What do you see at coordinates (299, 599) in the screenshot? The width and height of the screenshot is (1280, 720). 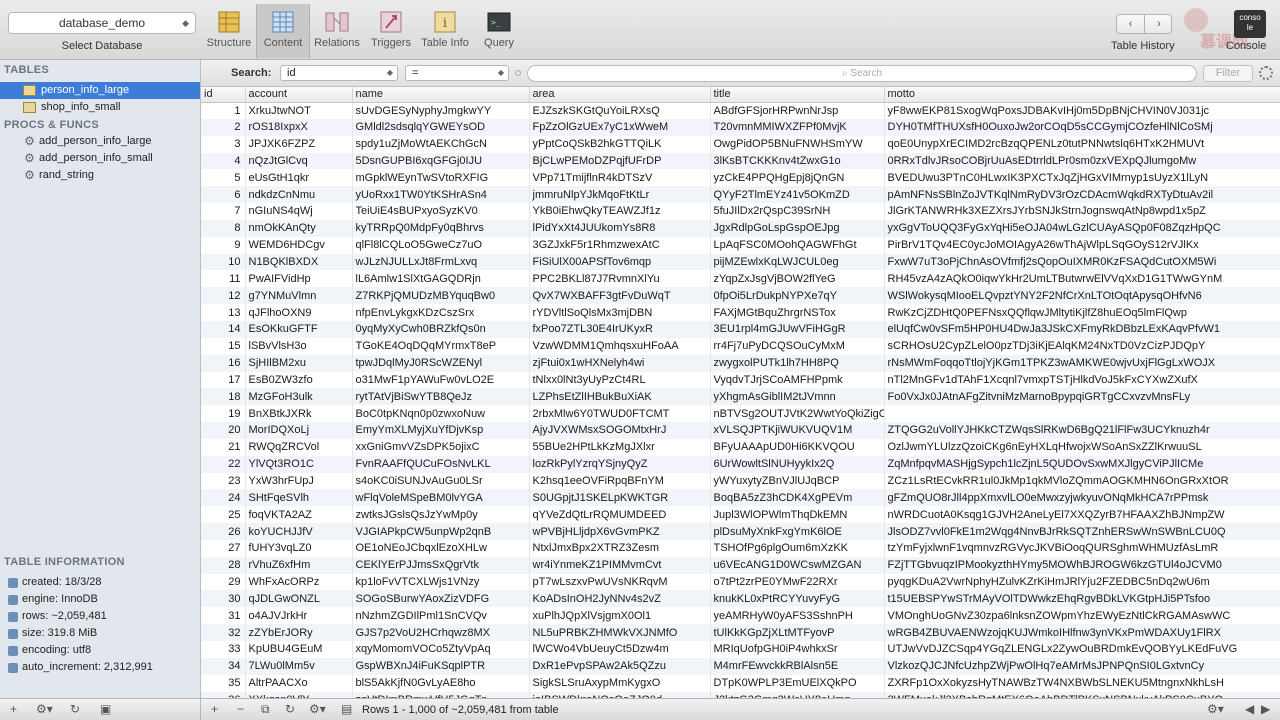 I see `cell-account: qJDLGwONZL` at bounding box center [299, 599].